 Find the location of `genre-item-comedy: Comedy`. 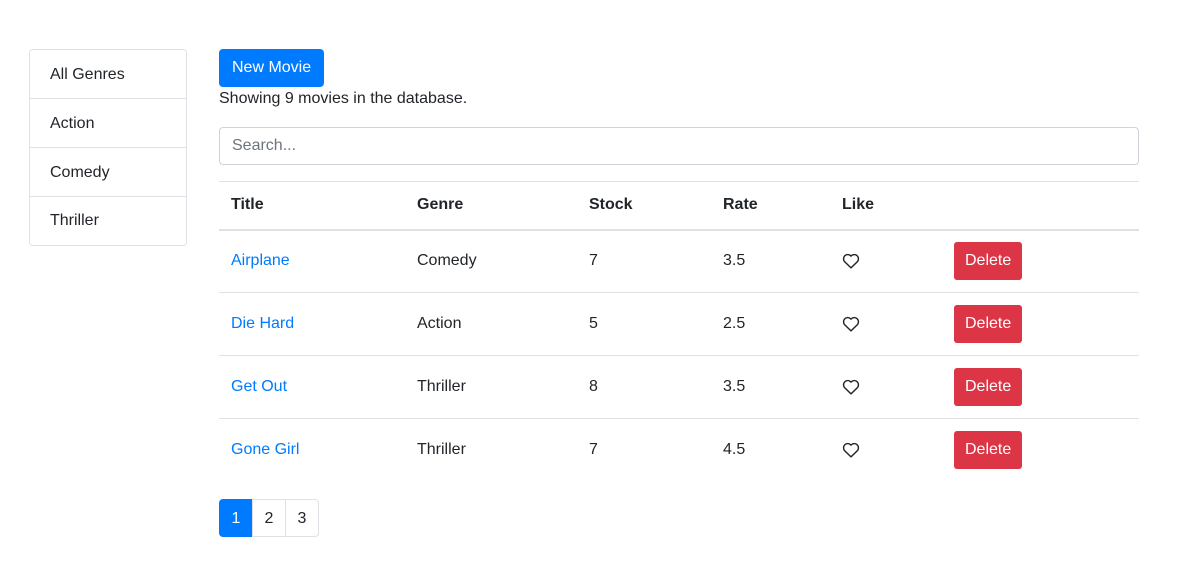

genre-item-comedy: Comedy is located at coordinates (108, 172).